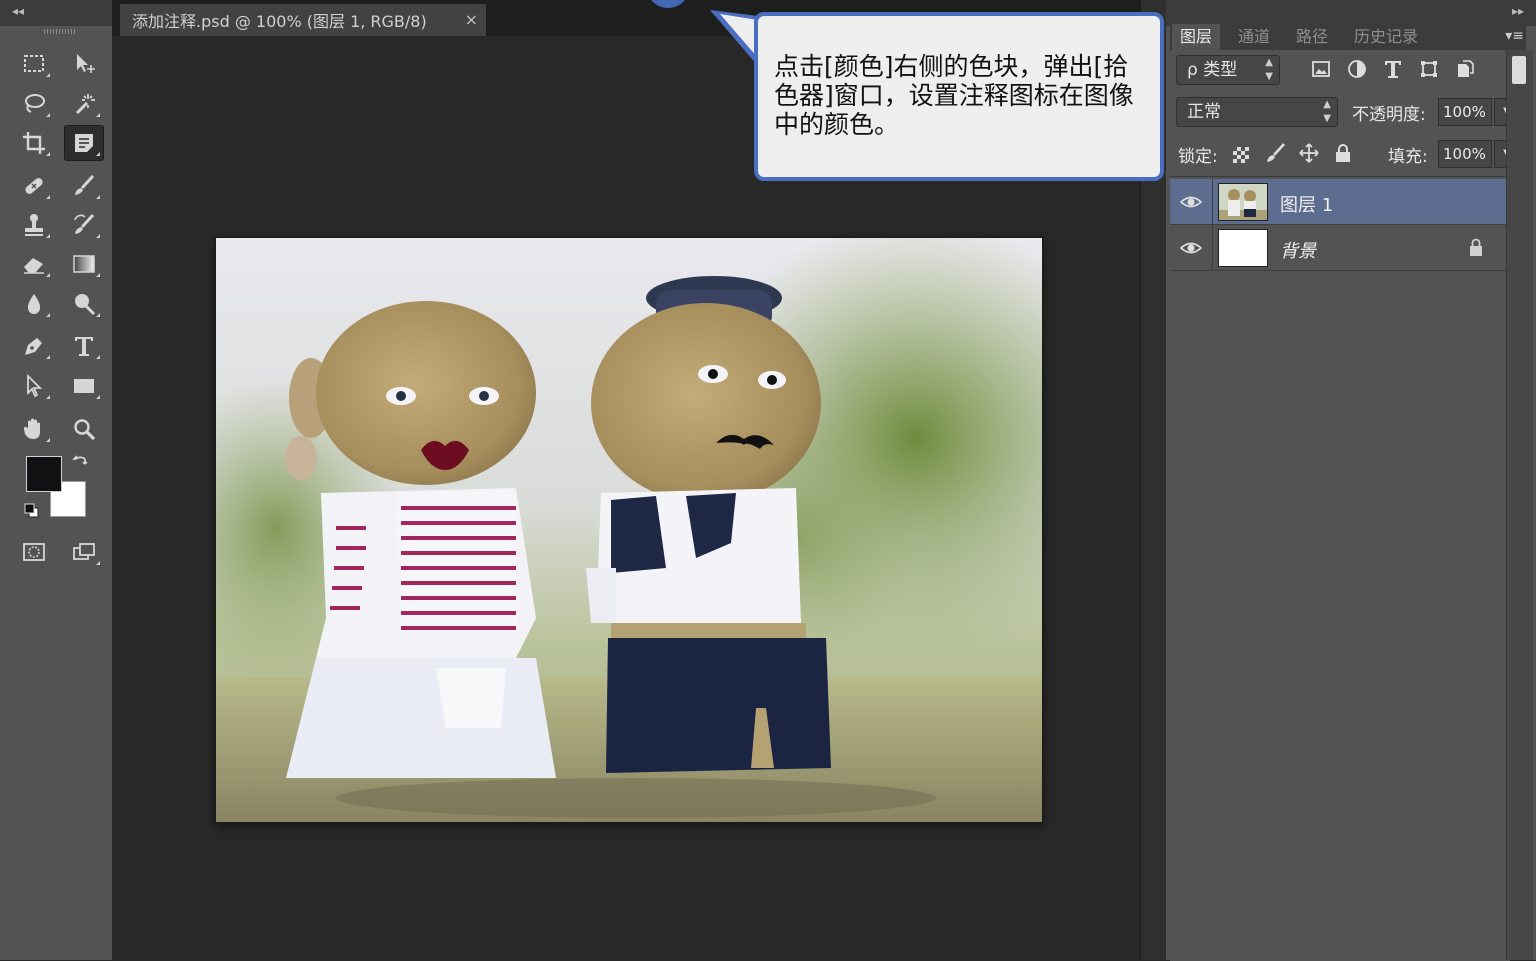  What do you see at coordinates (60, 31) in the screenshot?
I see `tools-grip` at bounding box center [60, 31].